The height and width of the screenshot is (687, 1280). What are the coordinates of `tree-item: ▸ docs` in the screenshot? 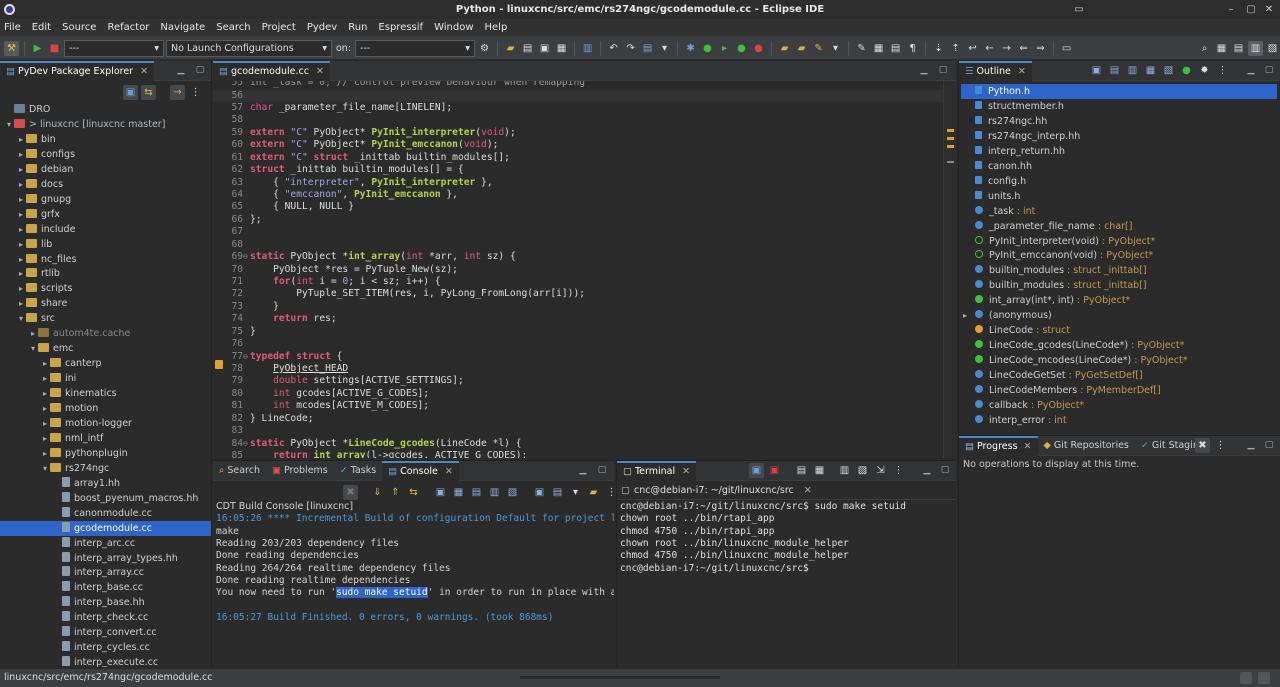 It's located at (105, 184).